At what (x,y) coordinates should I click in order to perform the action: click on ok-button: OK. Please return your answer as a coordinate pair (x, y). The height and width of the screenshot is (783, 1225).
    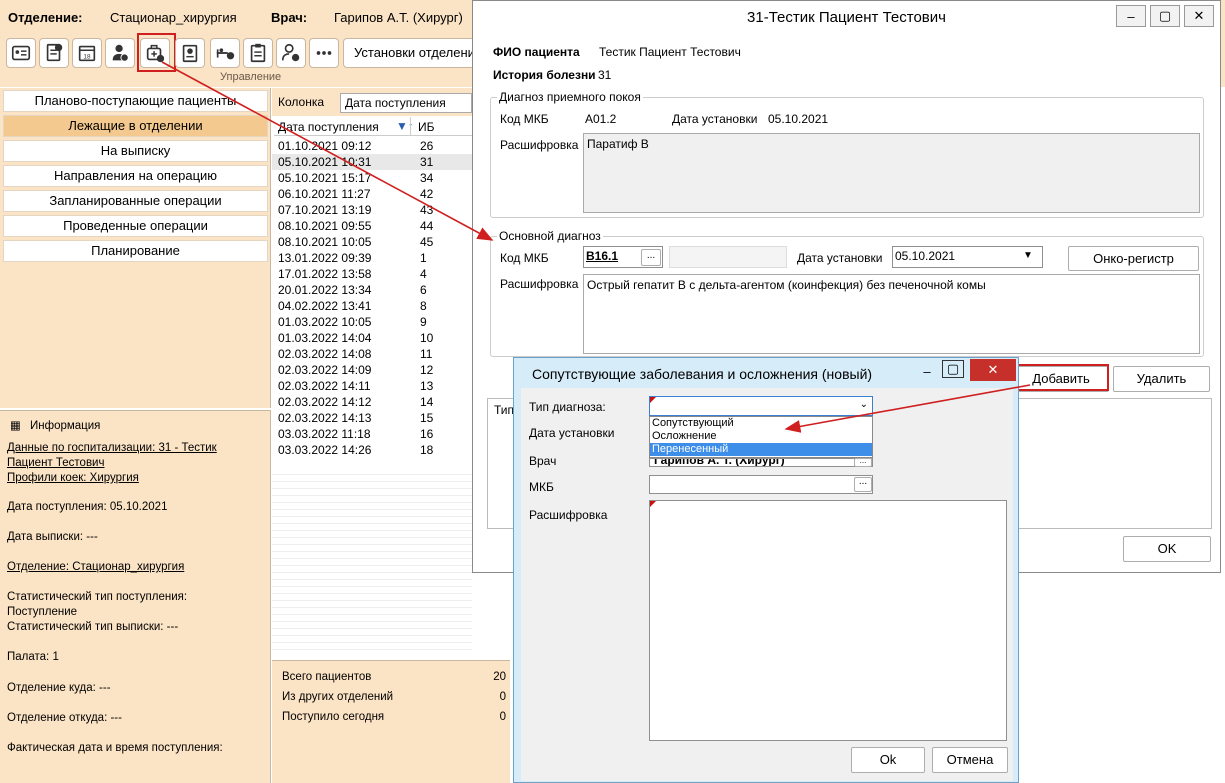
    Looking at the image, I should click on (1167, 549).